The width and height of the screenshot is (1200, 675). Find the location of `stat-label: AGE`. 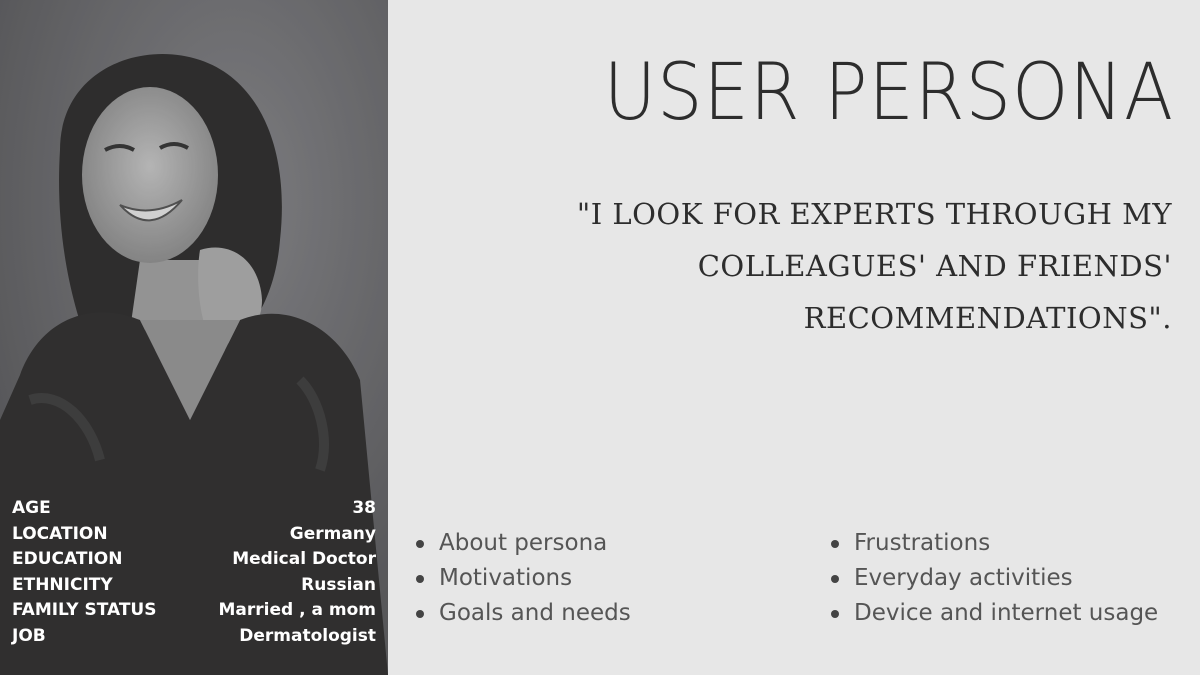

stat-label: AGE is located at coordinates (31, 508).